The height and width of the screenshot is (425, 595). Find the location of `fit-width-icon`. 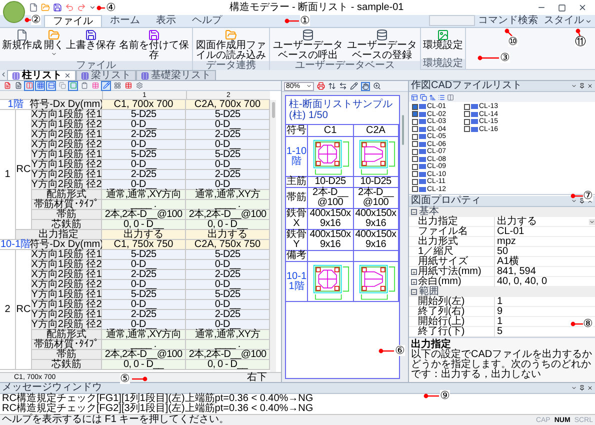

fit-width-icon is located at coordinates (343, 86).